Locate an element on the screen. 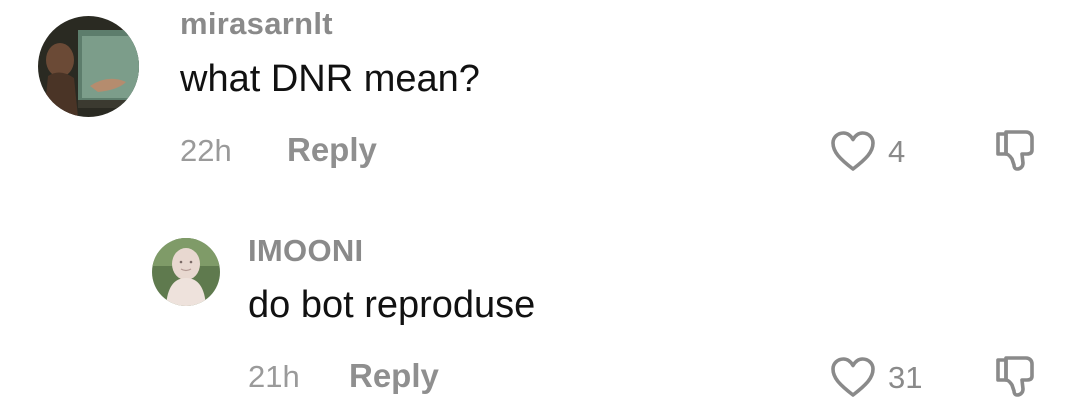 This screenshot has width=1080, height=410. comment-username: IMOONI is located at coordinates (305, 251).